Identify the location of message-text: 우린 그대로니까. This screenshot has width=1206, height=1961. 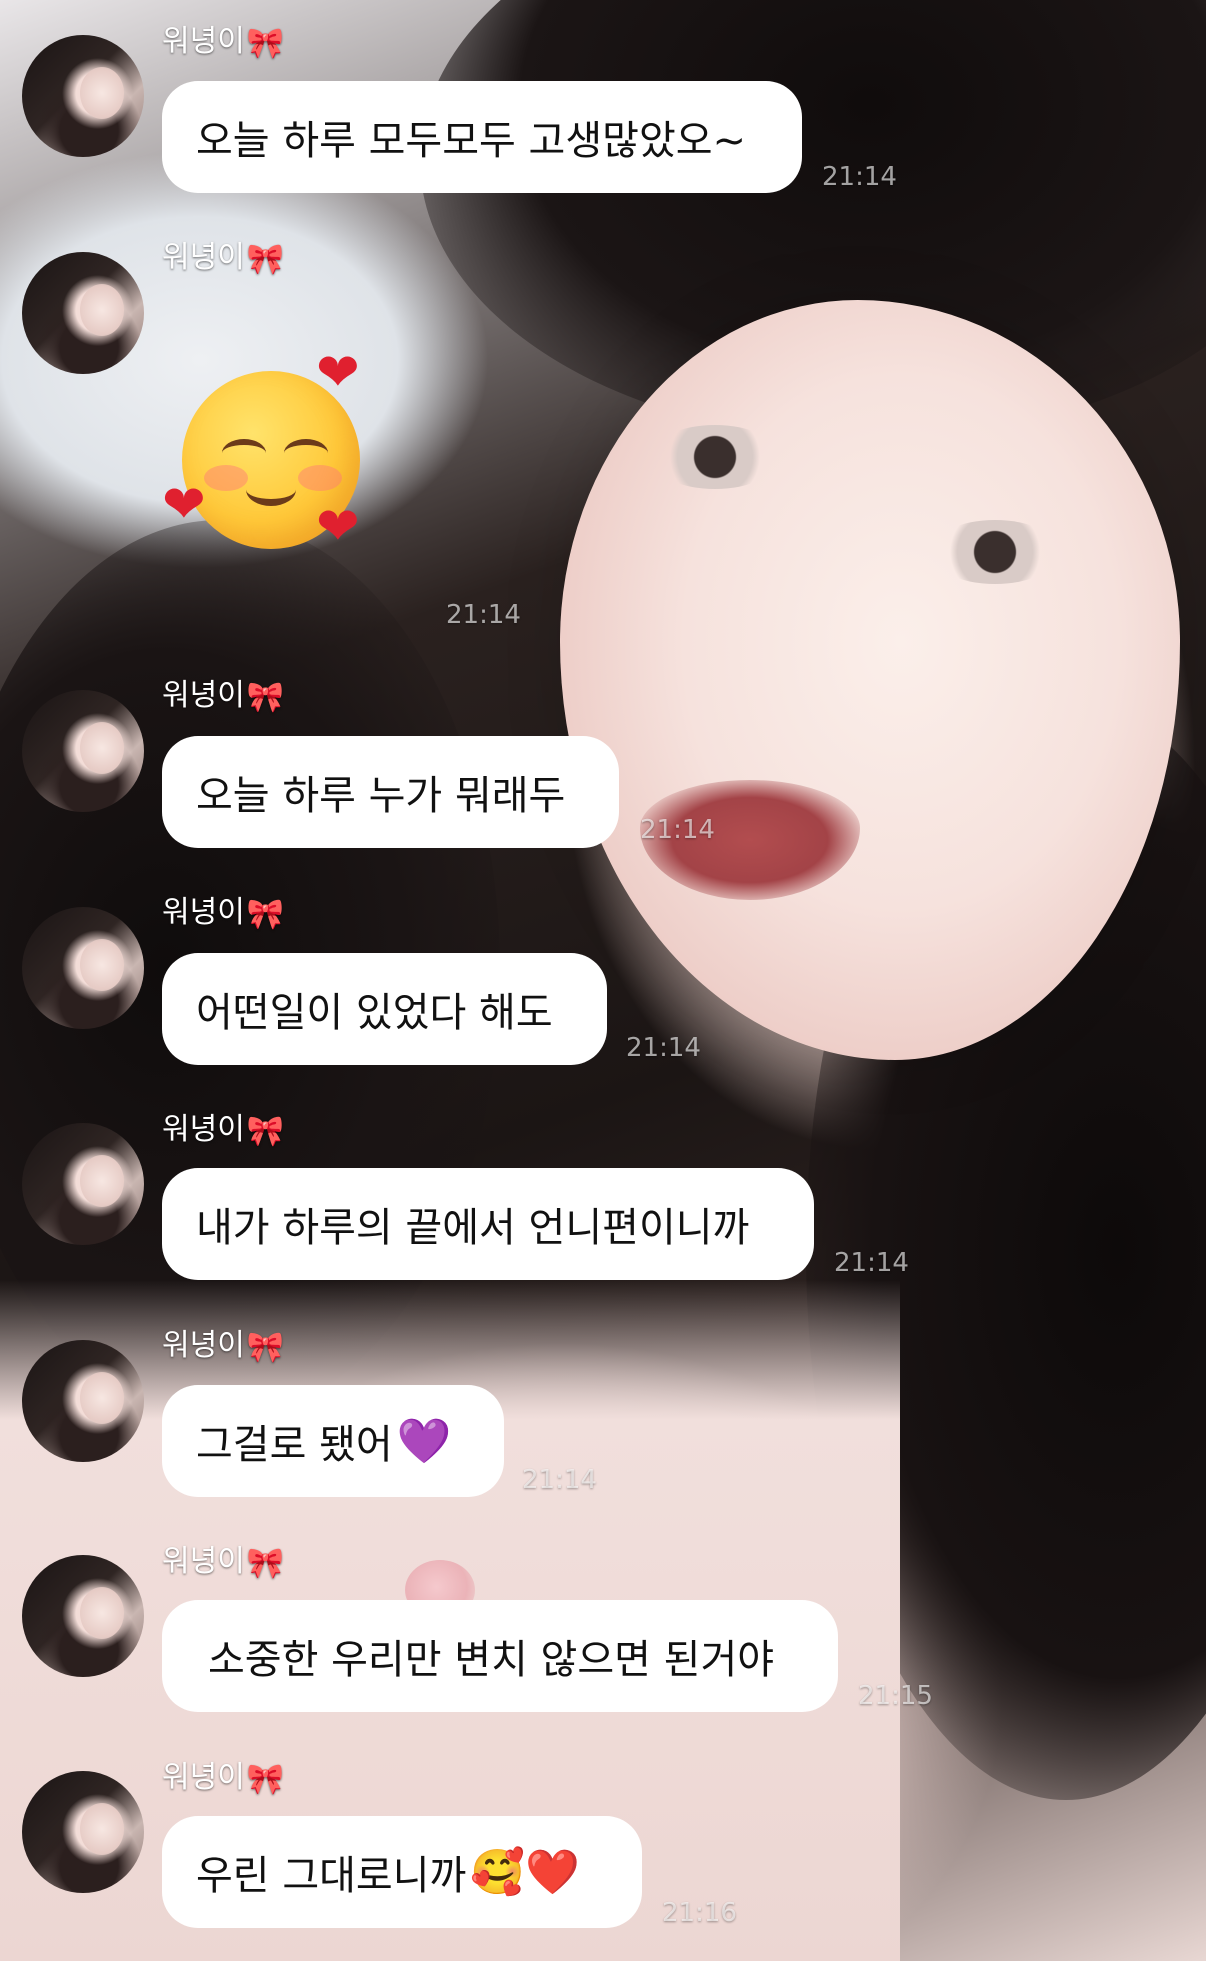
(331, 1876).